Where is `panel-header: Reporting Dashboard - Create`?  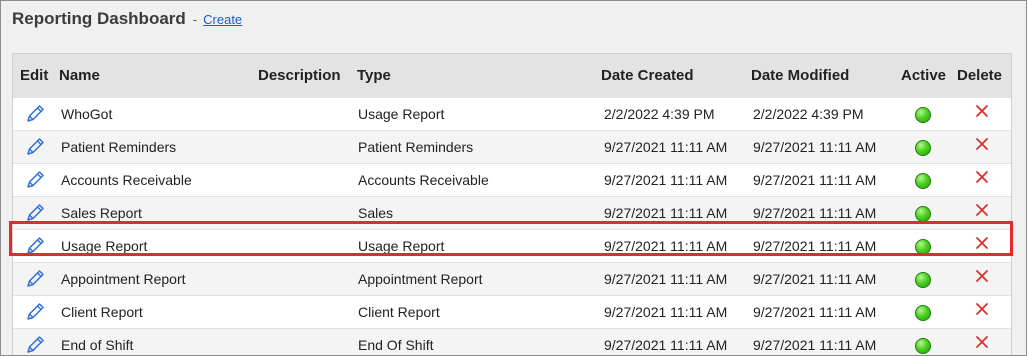
panel-header: Reporting Dashboard - Create is located at coordinates (127, 19).